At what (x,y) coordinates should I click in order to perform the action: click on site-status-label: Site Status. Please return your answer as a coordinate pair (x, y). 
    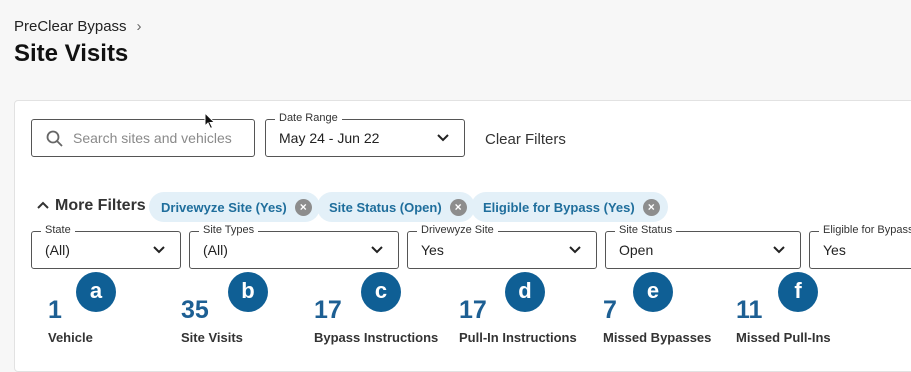
    Looking at the image, I should click on (646, 230).